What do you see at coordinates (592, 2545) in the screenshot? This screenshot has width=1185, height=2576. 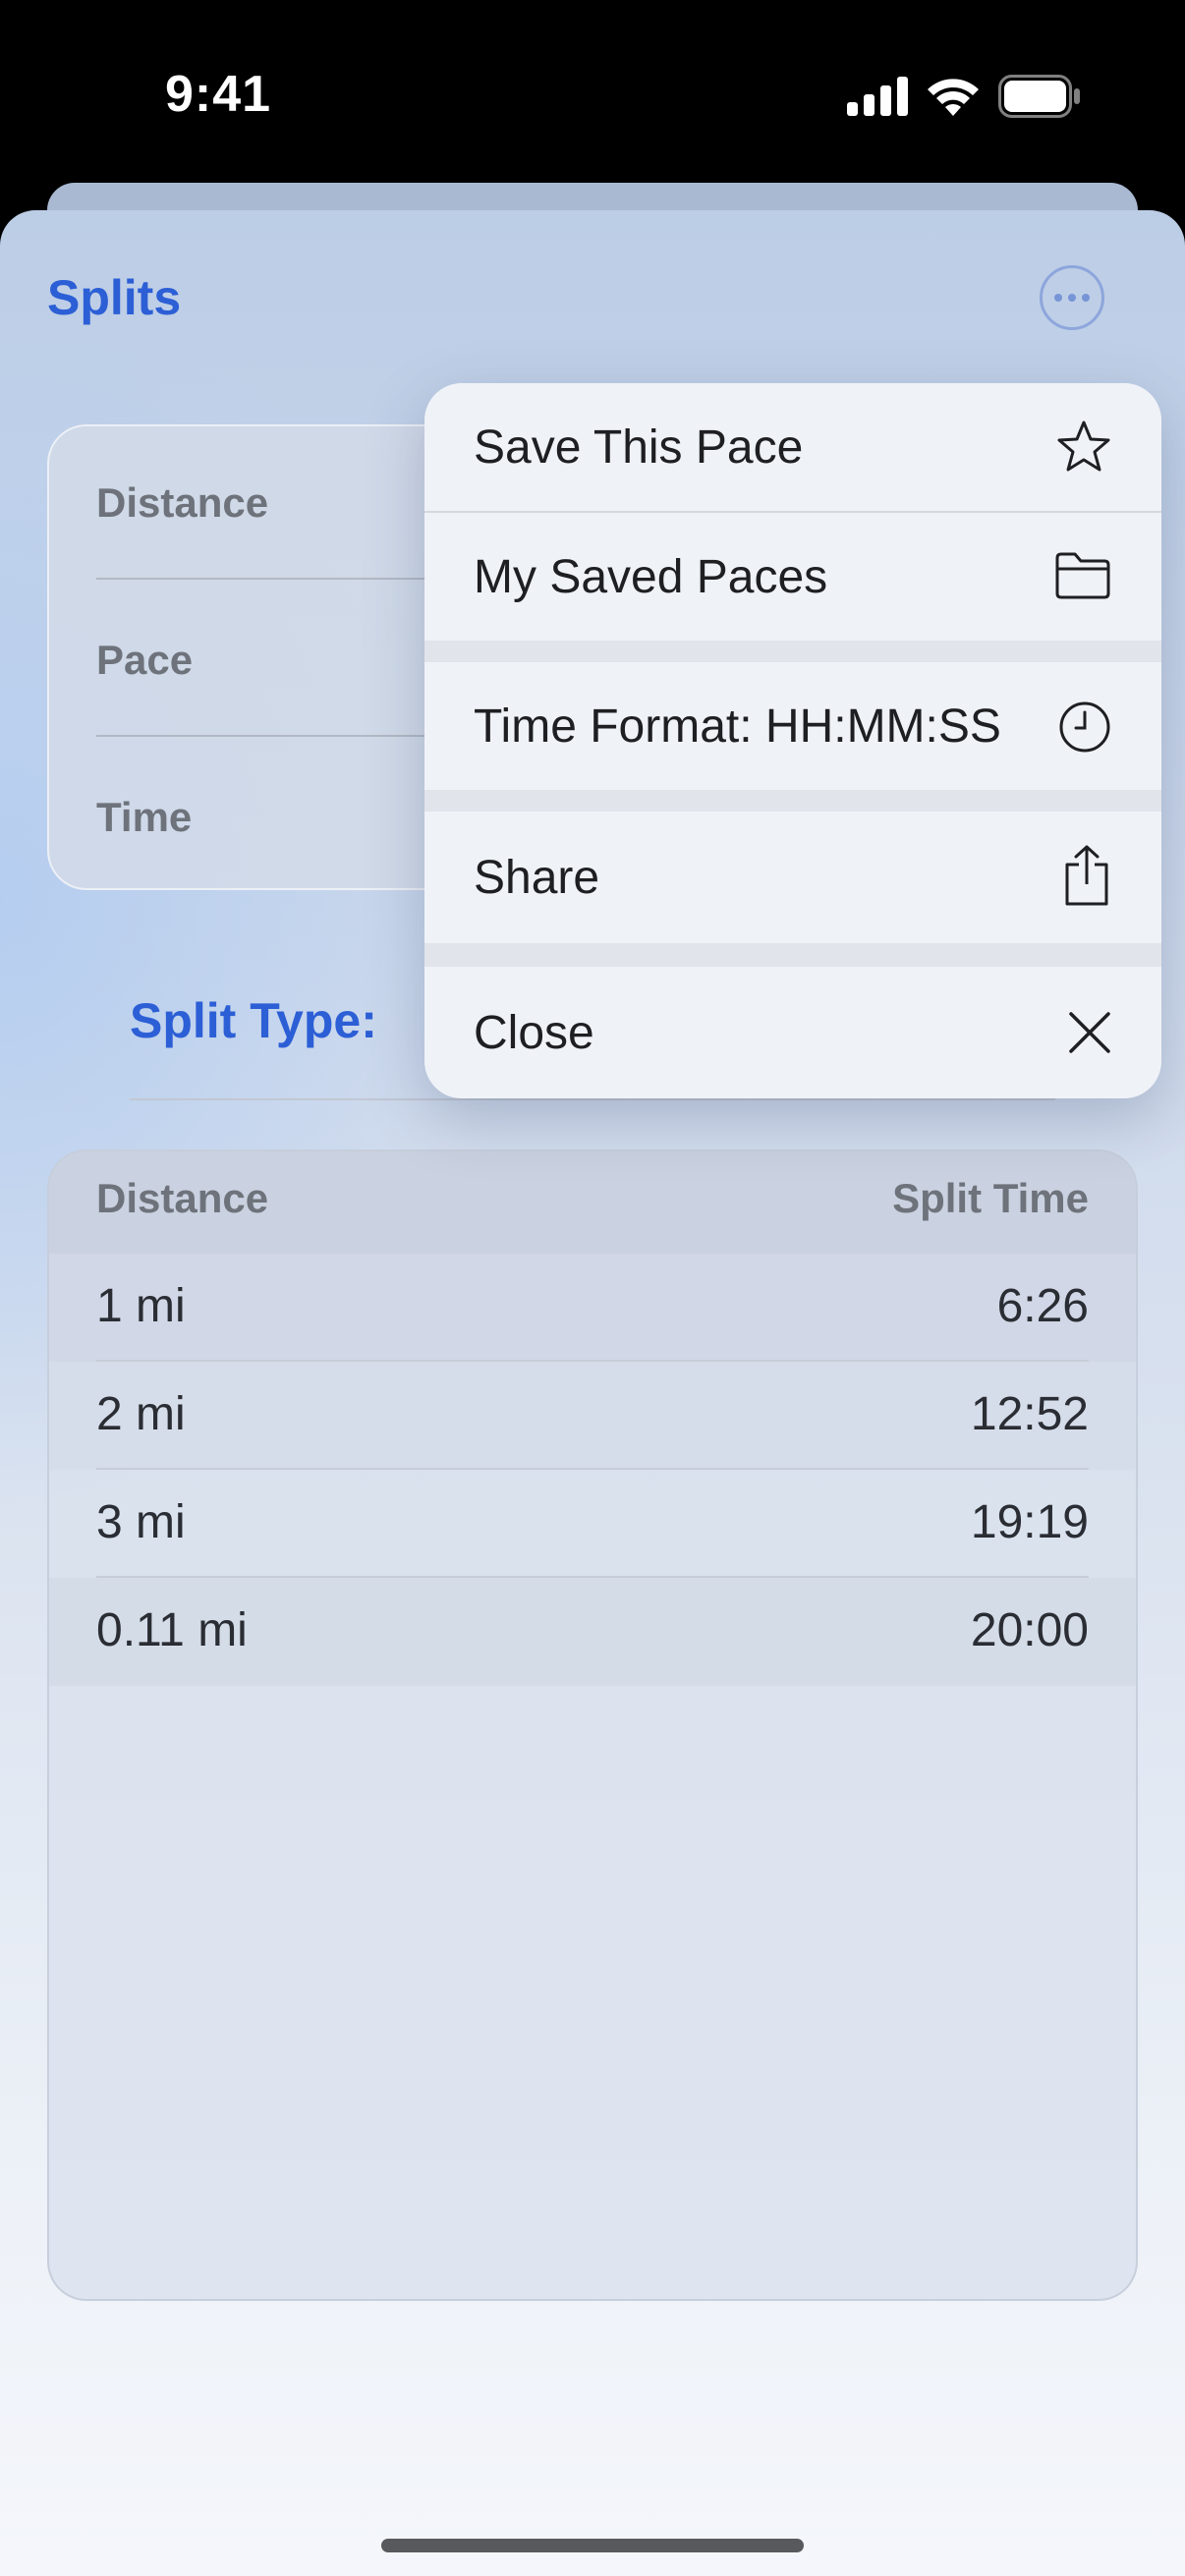 I see `home-indicator` at bounding box center [592, 2545].